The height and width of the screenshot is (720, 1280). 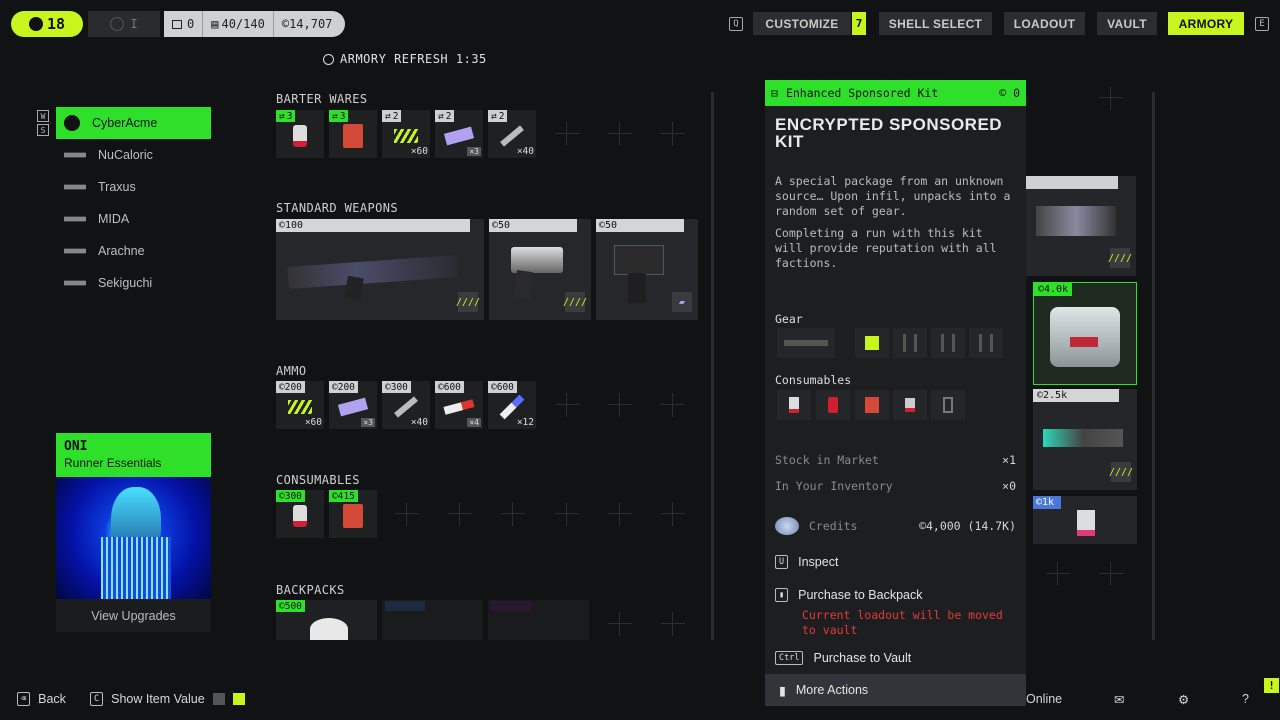 What do you see at coordinates (56, 24) in the screenshot?
I see `level-value: 18` at bounding box center [56, 24].